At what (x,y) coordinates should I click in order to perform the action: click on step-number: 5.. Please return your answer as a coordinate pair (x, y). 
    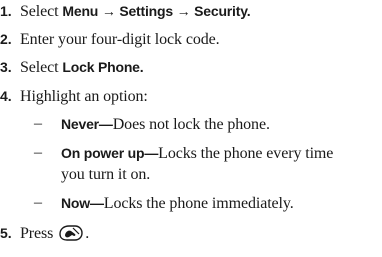
    Looking at the image, I should click on (6, 233).